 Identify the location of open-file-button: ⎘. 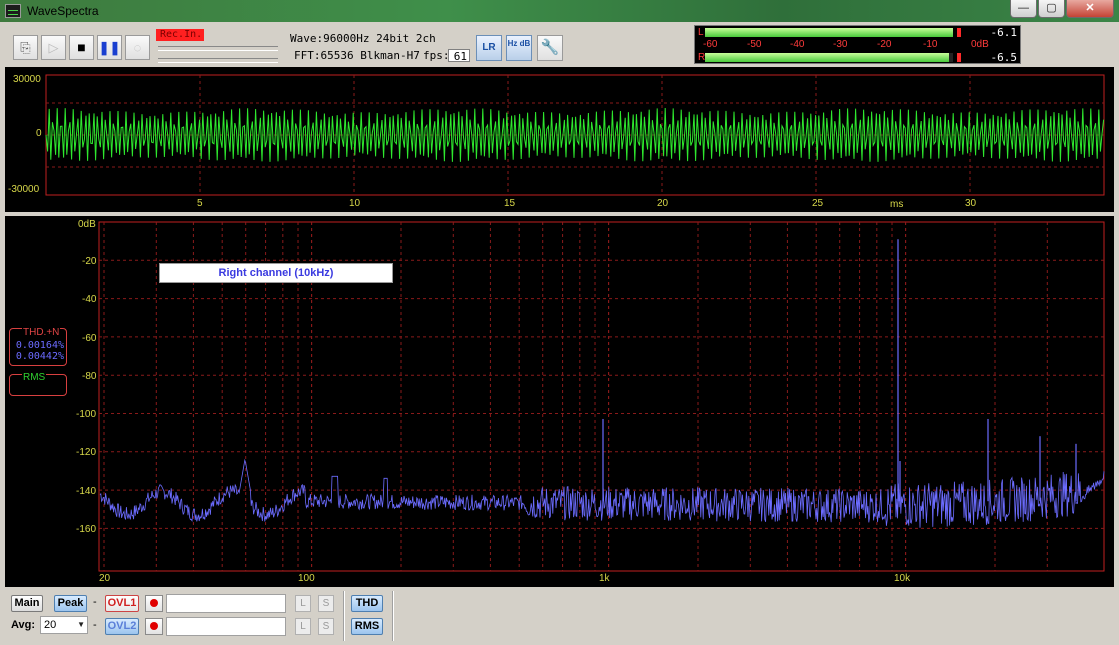
(25, 47).